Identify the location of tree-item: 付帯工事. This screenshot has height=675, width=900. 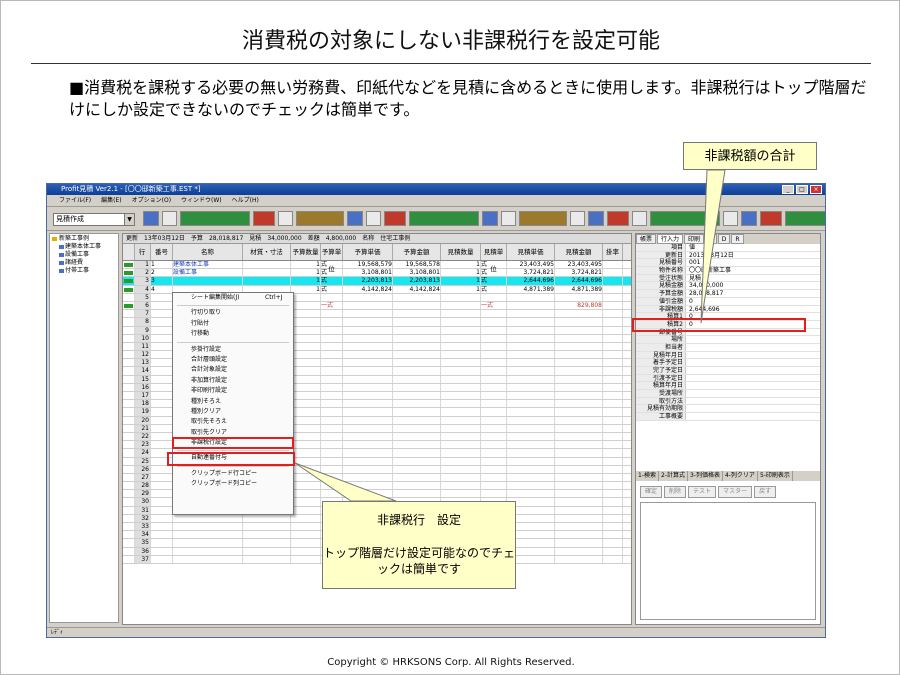
(84, 271).